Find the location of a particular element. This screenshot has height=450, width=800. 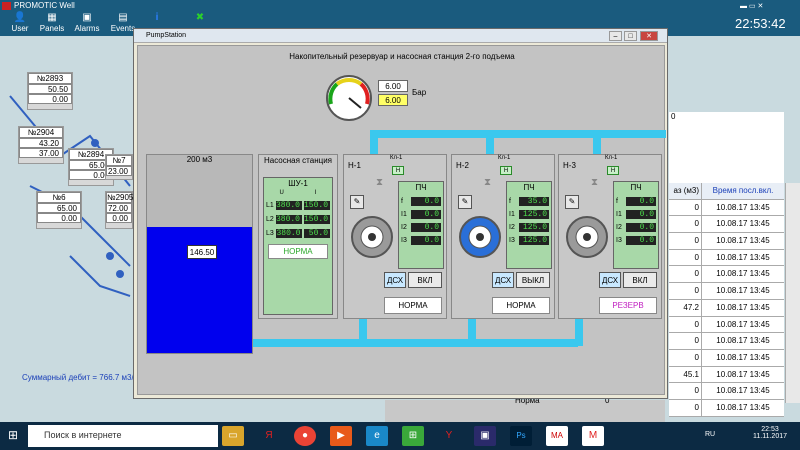

pump-name: Н-2 is located at coordinates (462, 165).